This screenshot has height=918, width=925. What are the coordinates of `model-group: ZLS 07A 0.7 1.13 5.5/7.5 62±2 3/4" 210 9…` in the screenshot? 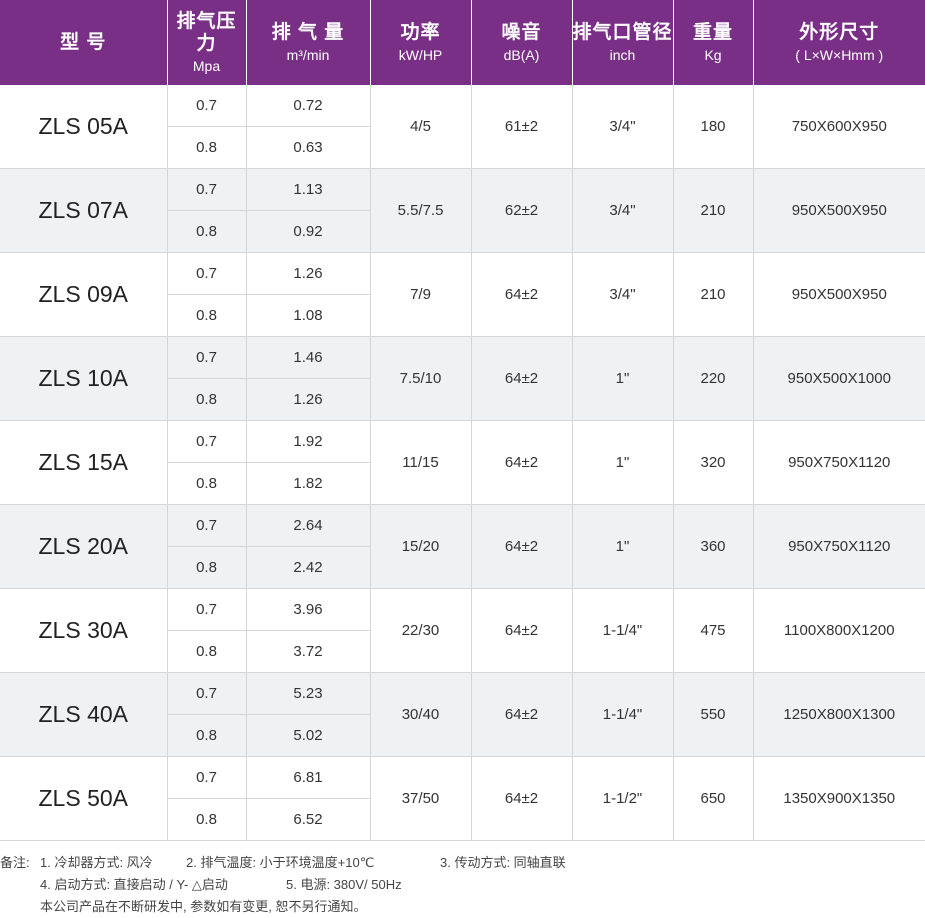 It's located at (462, 210).